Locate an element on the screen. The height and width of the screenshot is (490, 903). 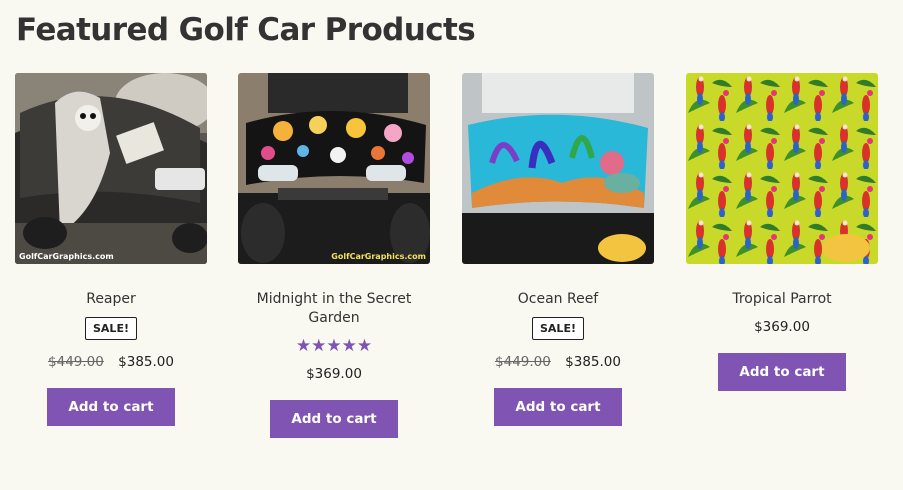
product-title: Tropical Parrot is located at coordinates (782, 299).